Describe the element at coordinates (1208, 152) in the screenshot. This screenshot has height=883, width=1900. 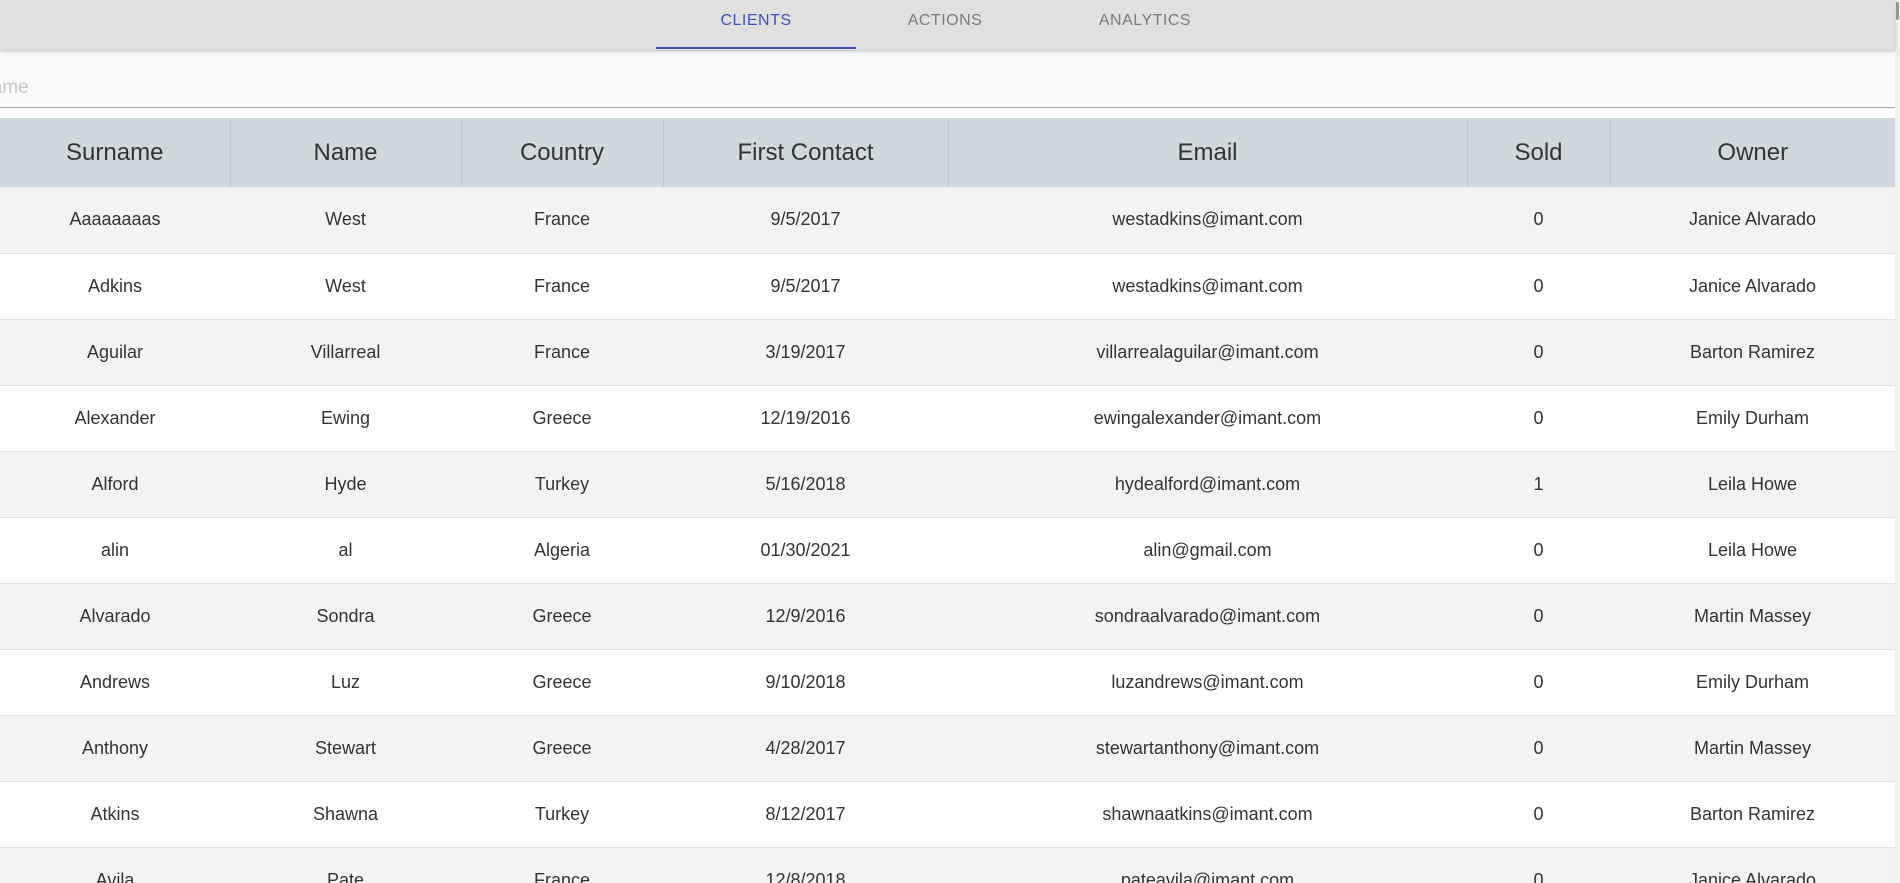
I see `column-header-email: Email` at that location.